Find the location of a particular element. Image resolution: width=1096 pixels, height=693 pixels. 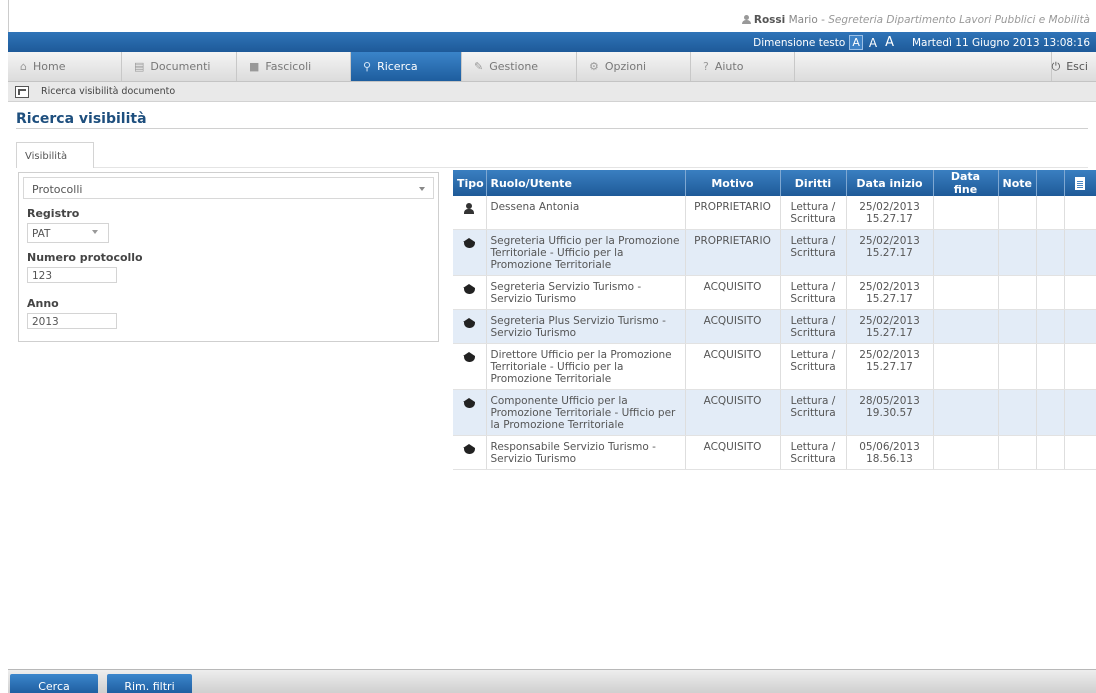

tab-fascicoli: ■ Fascicoli is located at coordinates (294, 66).